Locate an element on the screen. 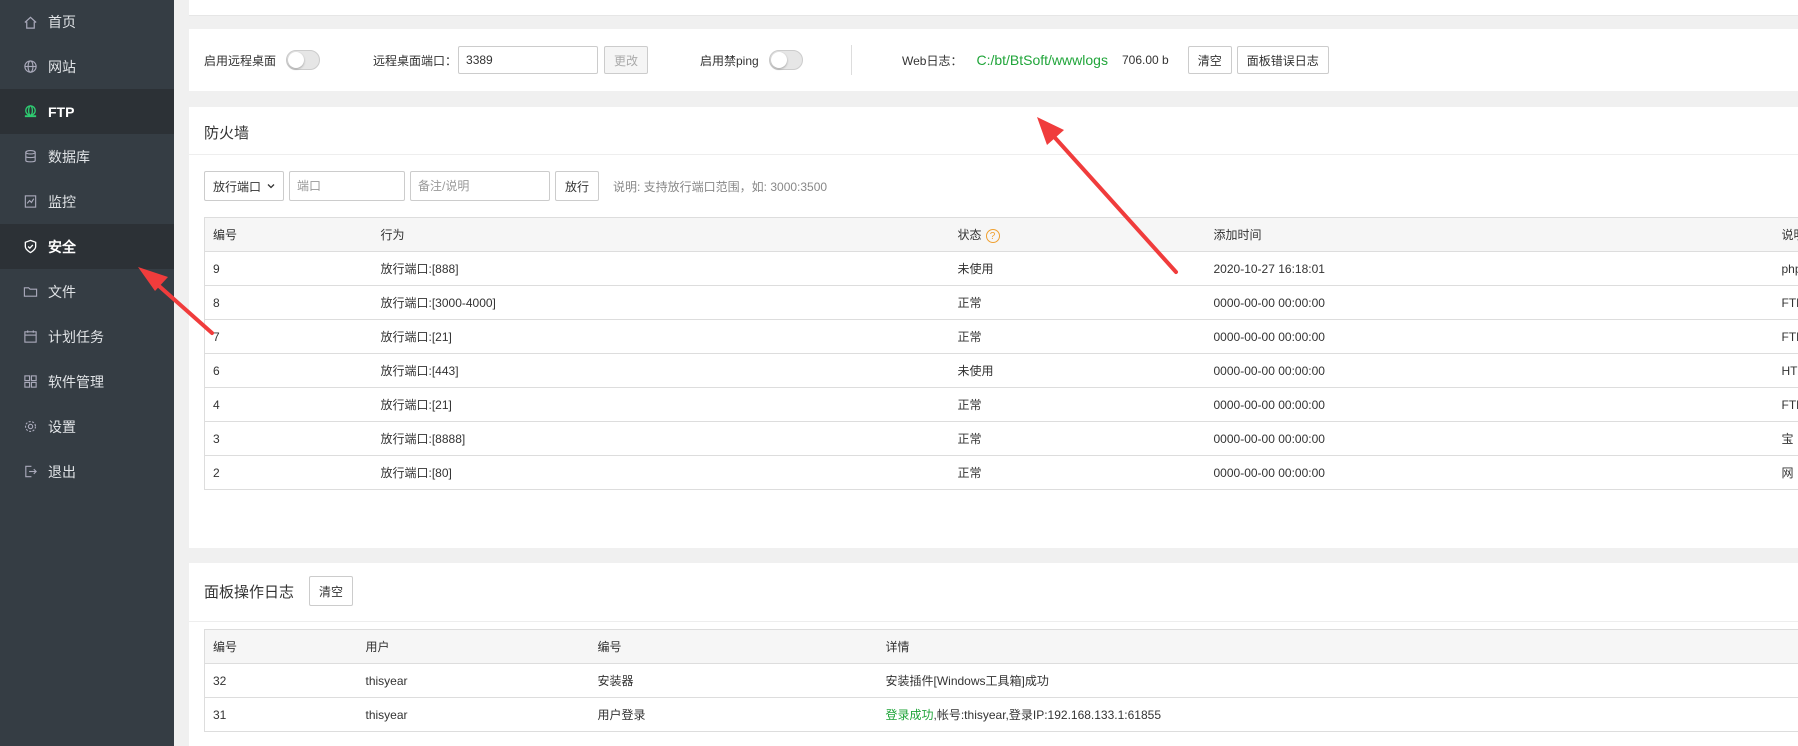  ping-option: 启用禁ping is located at coordinates (751, 60).